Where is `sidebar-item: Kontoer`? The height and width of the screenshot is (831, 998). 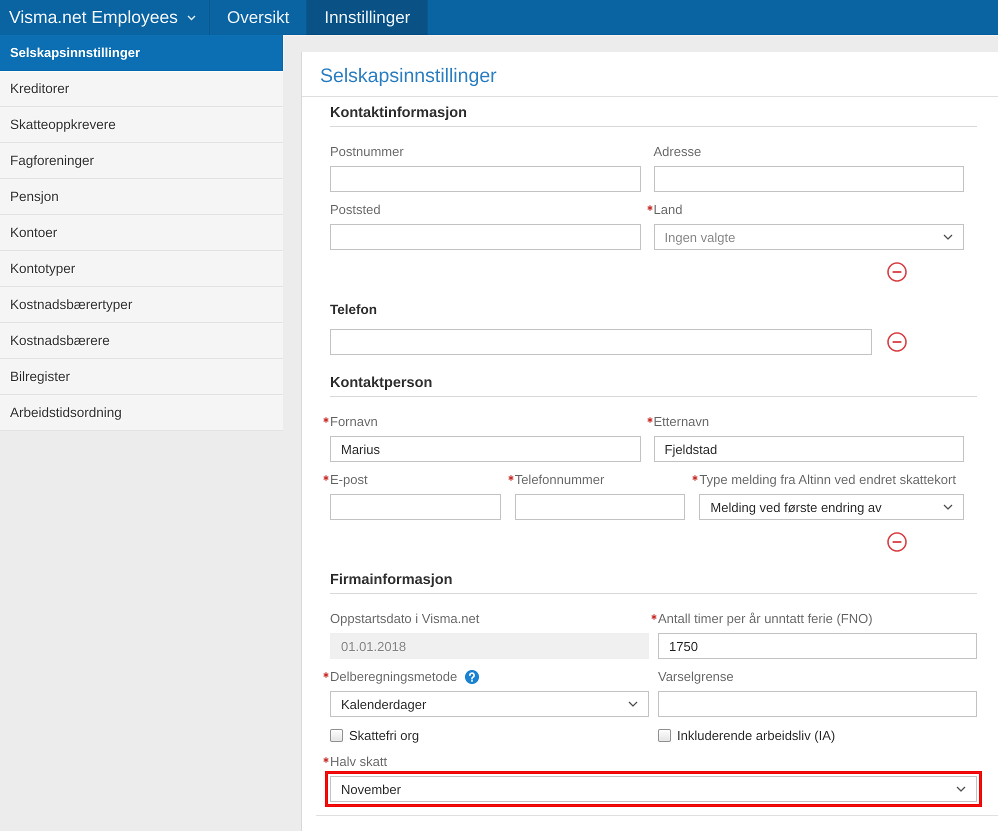 sidebar-item: Kontoer is located at coordinates (141, 233).